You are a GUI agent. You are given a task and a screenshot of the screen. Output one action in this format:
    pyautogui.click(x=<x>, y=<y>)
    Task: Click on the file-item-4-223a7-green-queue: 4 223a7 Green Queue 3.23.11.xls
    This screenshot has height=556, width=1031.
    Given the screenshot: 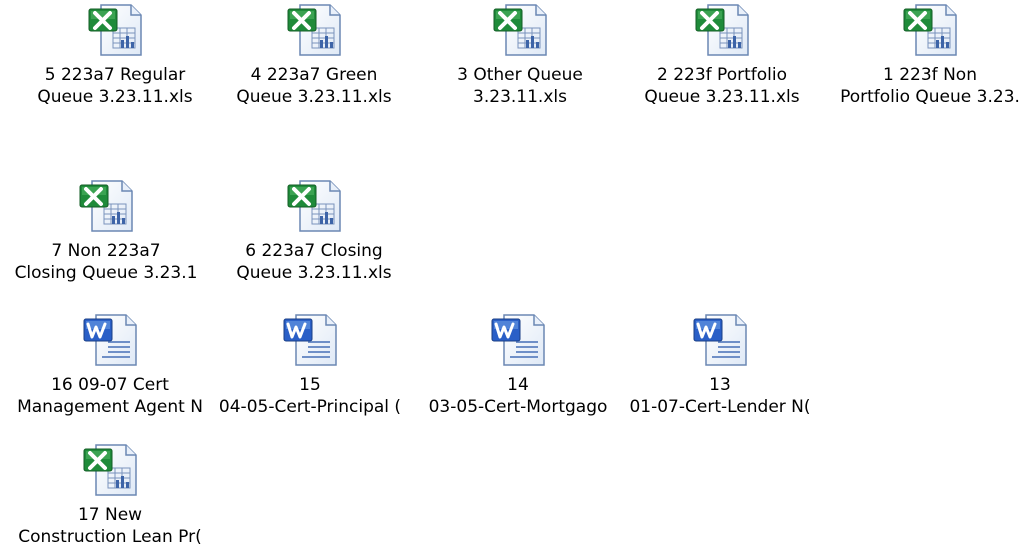 What is the action you would take?
    pyautogui.click(x=314, y=57)
    